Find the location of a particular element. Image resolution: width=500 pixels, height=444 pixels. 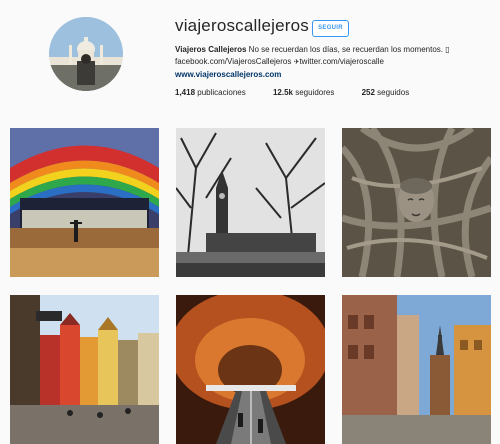

posts-stat: 1,418 publicaciones is located at coordinates (210, 92).